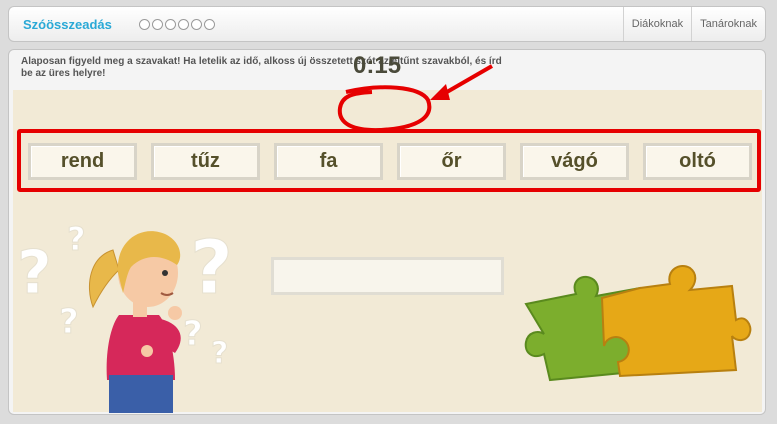  I want to click on word-tile-4: őr, so click(451, 161).